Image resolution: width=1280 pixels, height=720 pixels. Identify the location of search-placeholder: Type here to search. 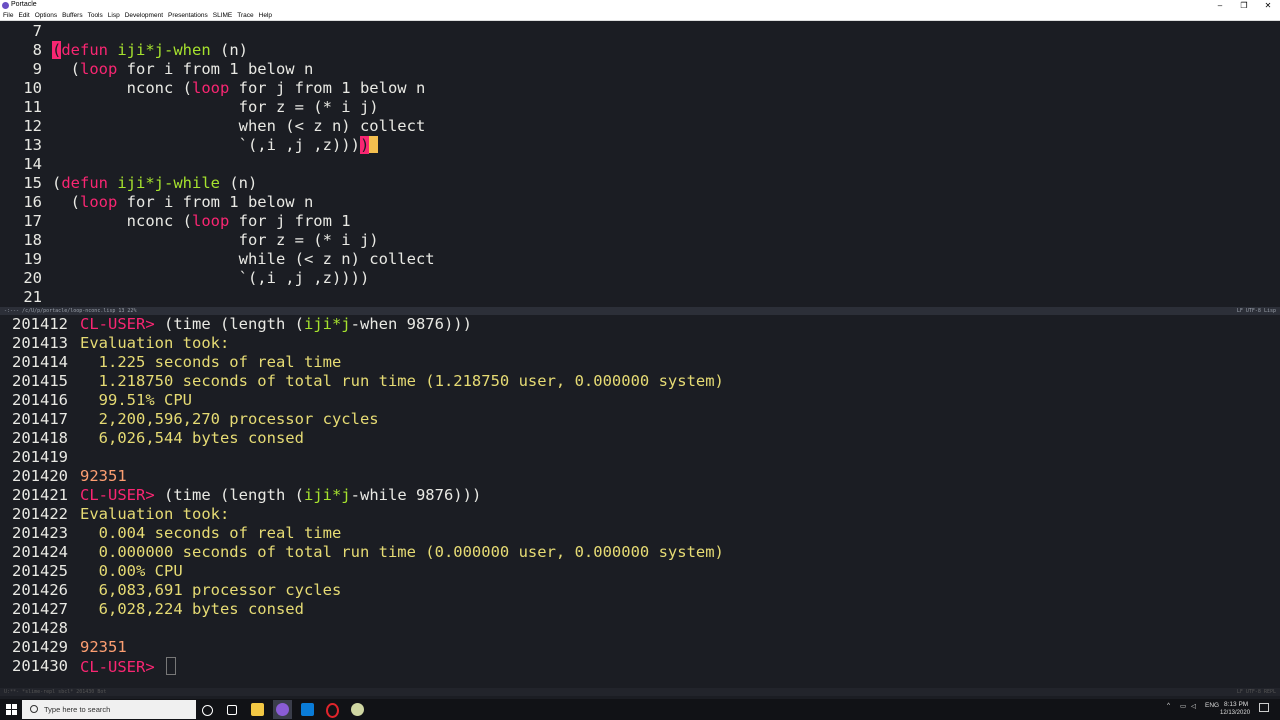
(77, 709).